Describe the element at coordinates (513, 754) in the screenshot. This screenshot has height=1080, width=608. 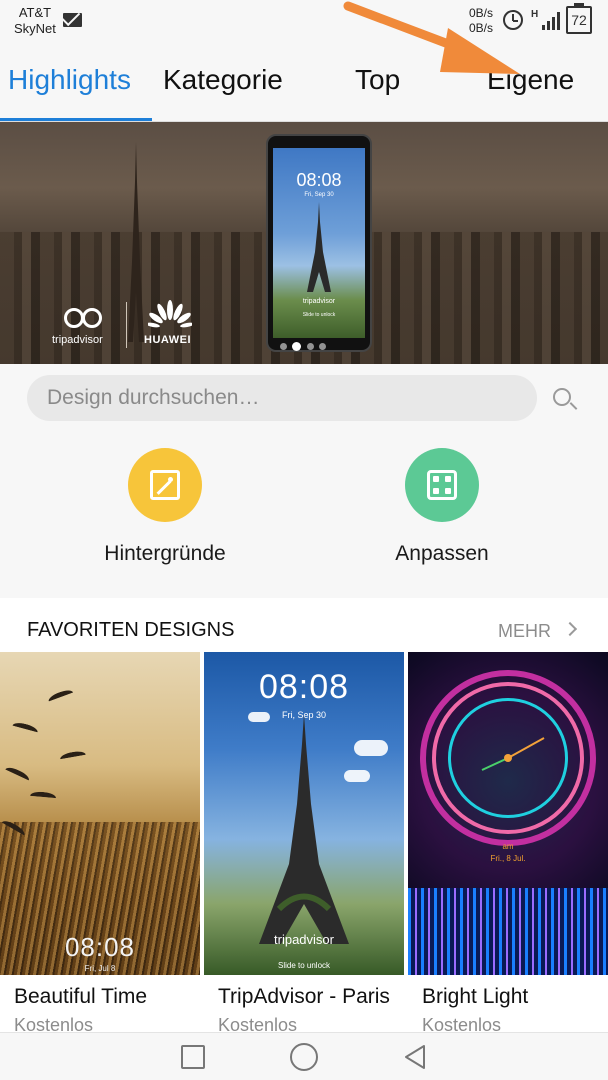
I see `clock-hands-icon` at that location.